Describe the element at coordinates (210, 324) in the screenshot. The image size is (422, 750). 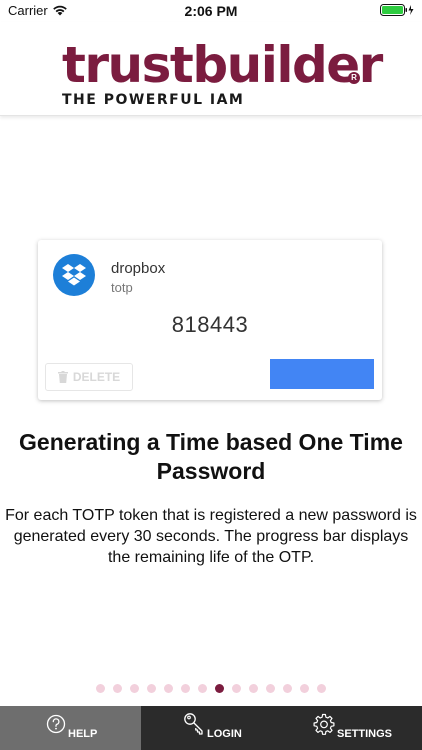
I see `otp-code: 818443` at that location.